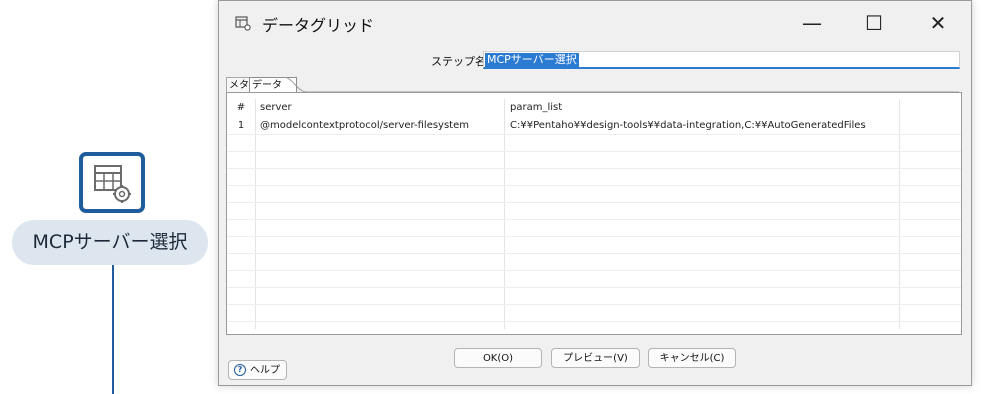 The height and width of the screenshot is (394, 981). What do you see at coordinates (621, 85) in the screenshot?
I see `tab-strip-line` at bounding box center [621, 85].